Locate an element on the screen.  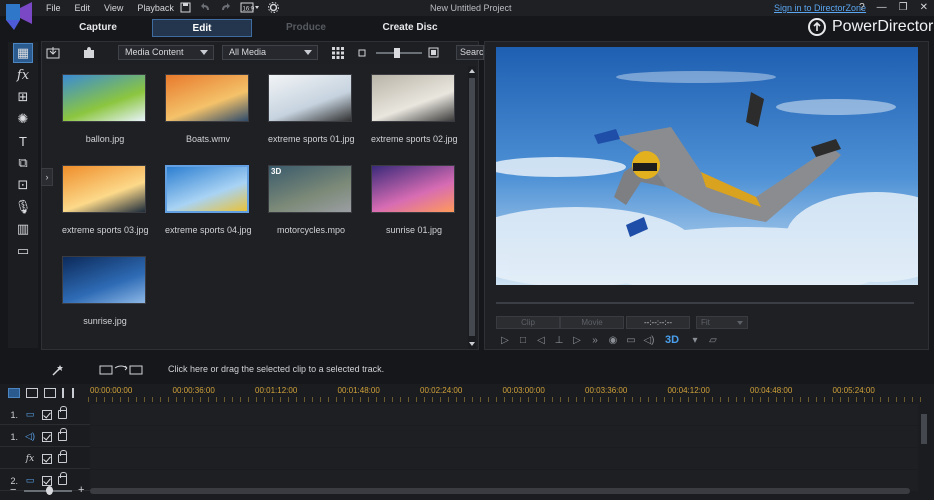
media-item: sunrise.jpg is located at coordinates (105, 291).